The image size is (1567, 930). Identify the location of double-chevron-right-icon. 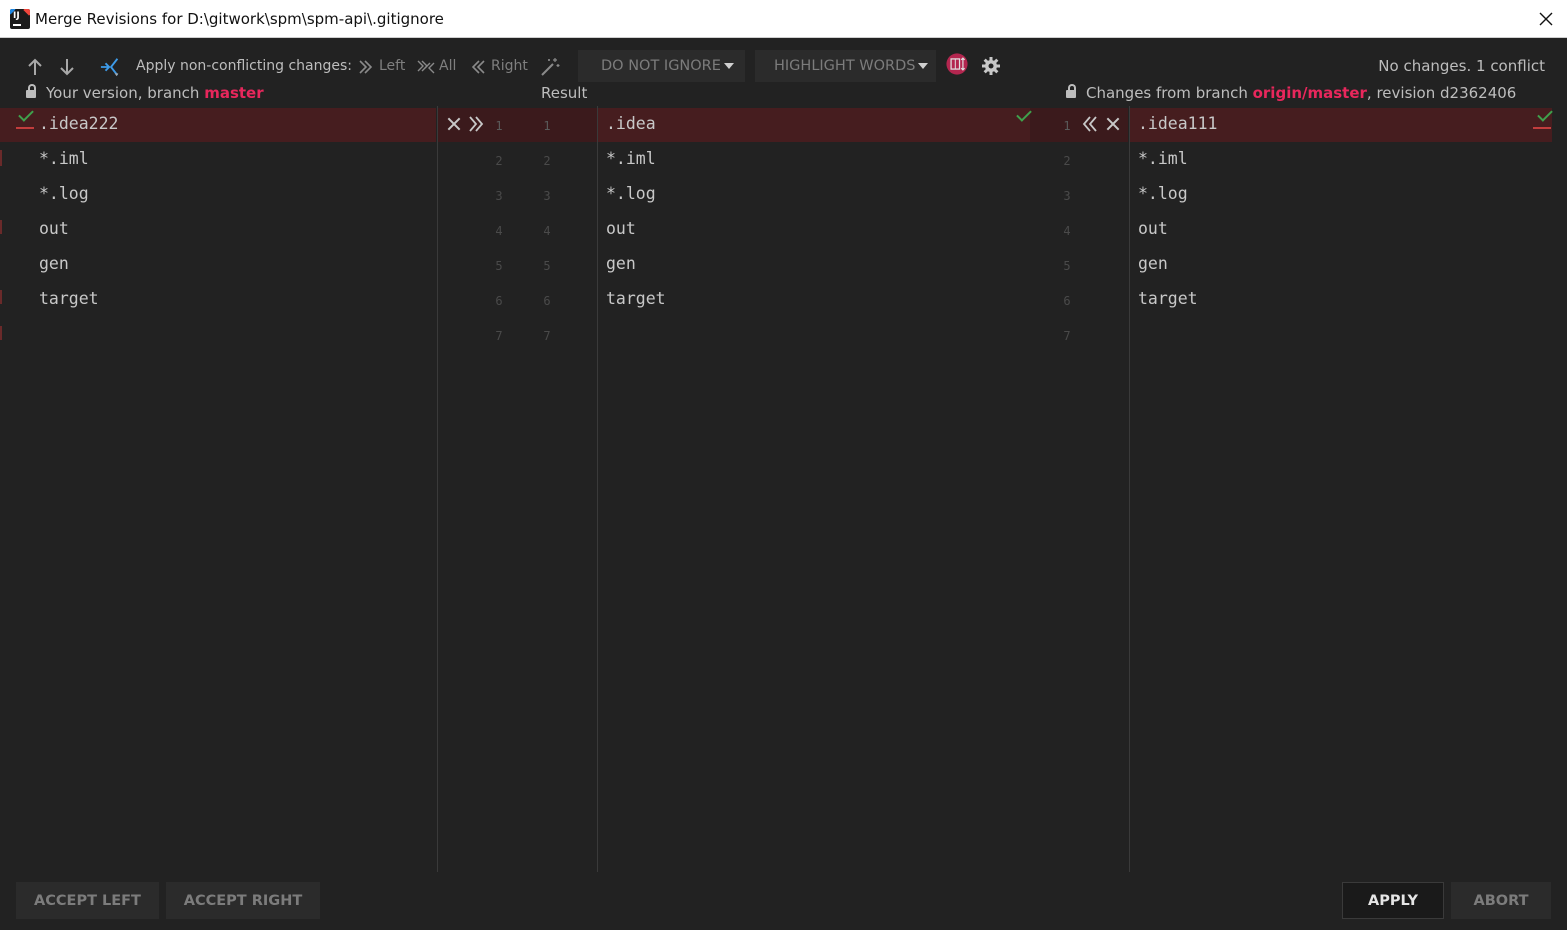
(366, 67).